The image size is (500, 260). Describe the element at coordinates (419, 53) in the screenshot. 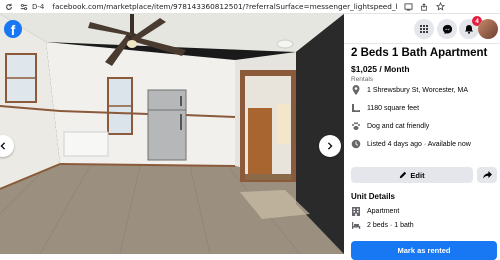

I see `listing-title: 2 Beds 1 Bath Apartment` at that location.